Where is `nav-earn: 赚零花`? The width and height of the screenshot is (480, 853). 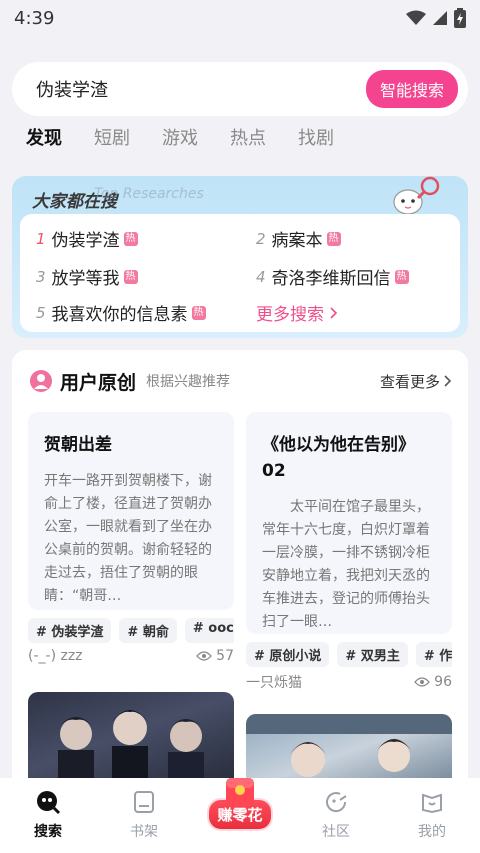
nav-earn: 赚零花 is located at coordinates (240, 815).